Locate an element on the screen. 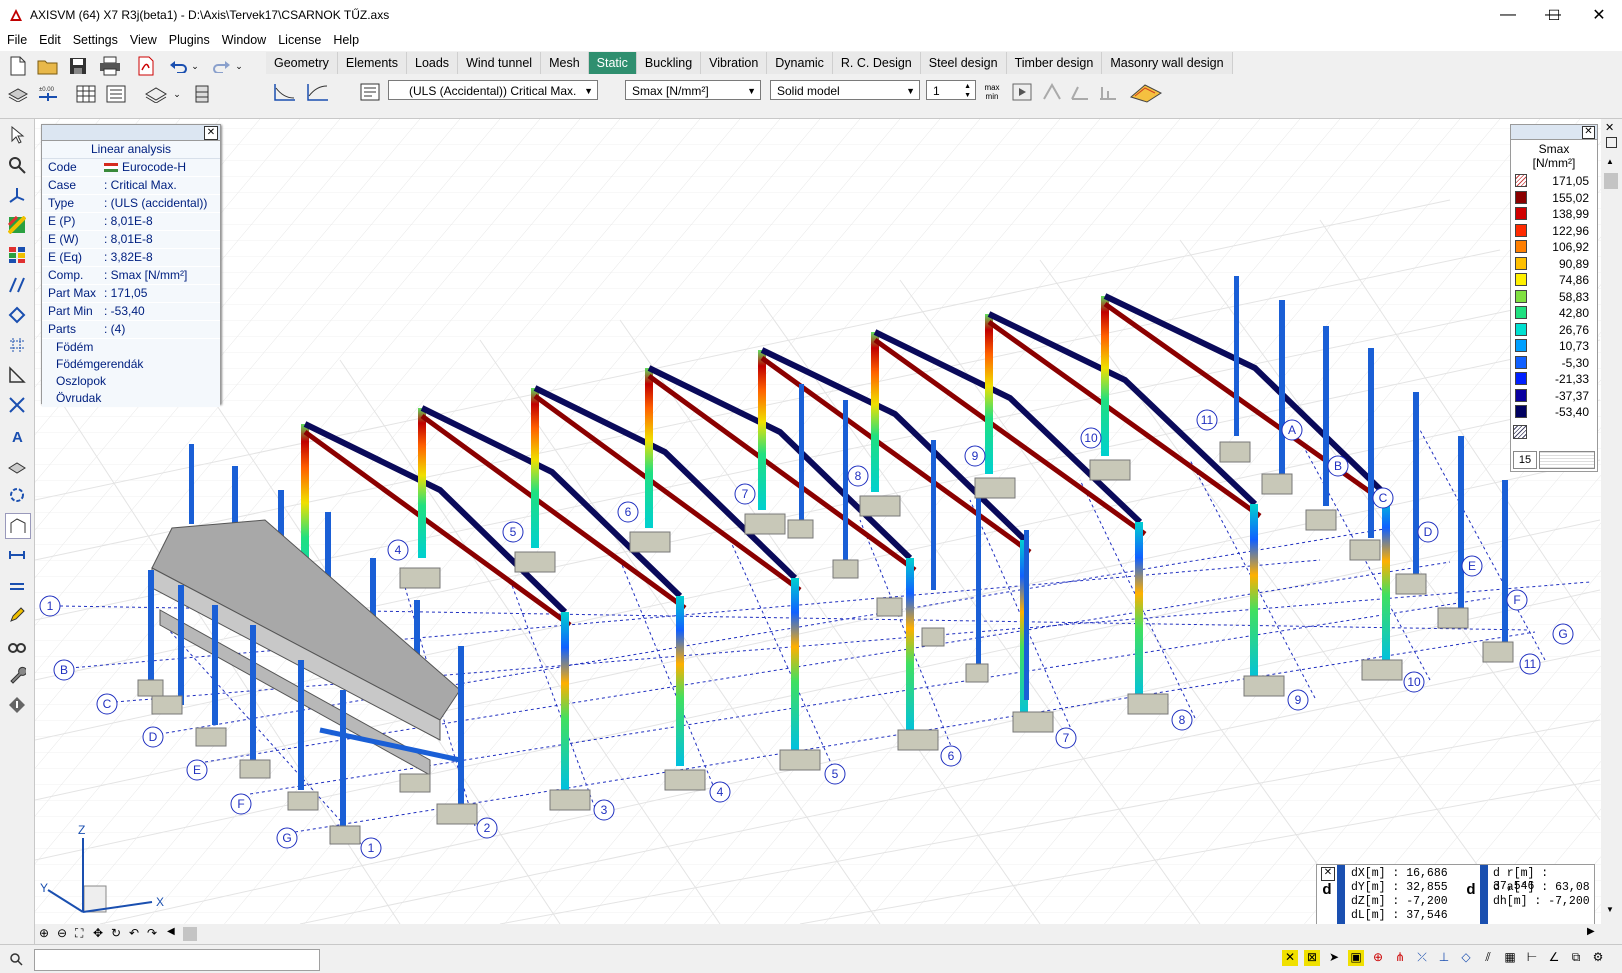  menu-license: License is located at coordinates (298, 38).